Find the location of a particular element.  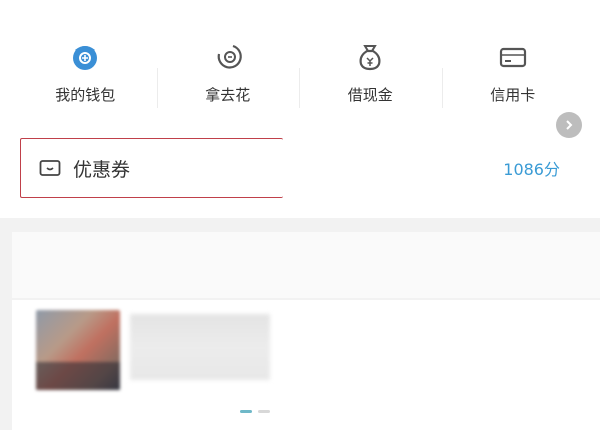

scroll-right-button is located at coordinates (569, 125).